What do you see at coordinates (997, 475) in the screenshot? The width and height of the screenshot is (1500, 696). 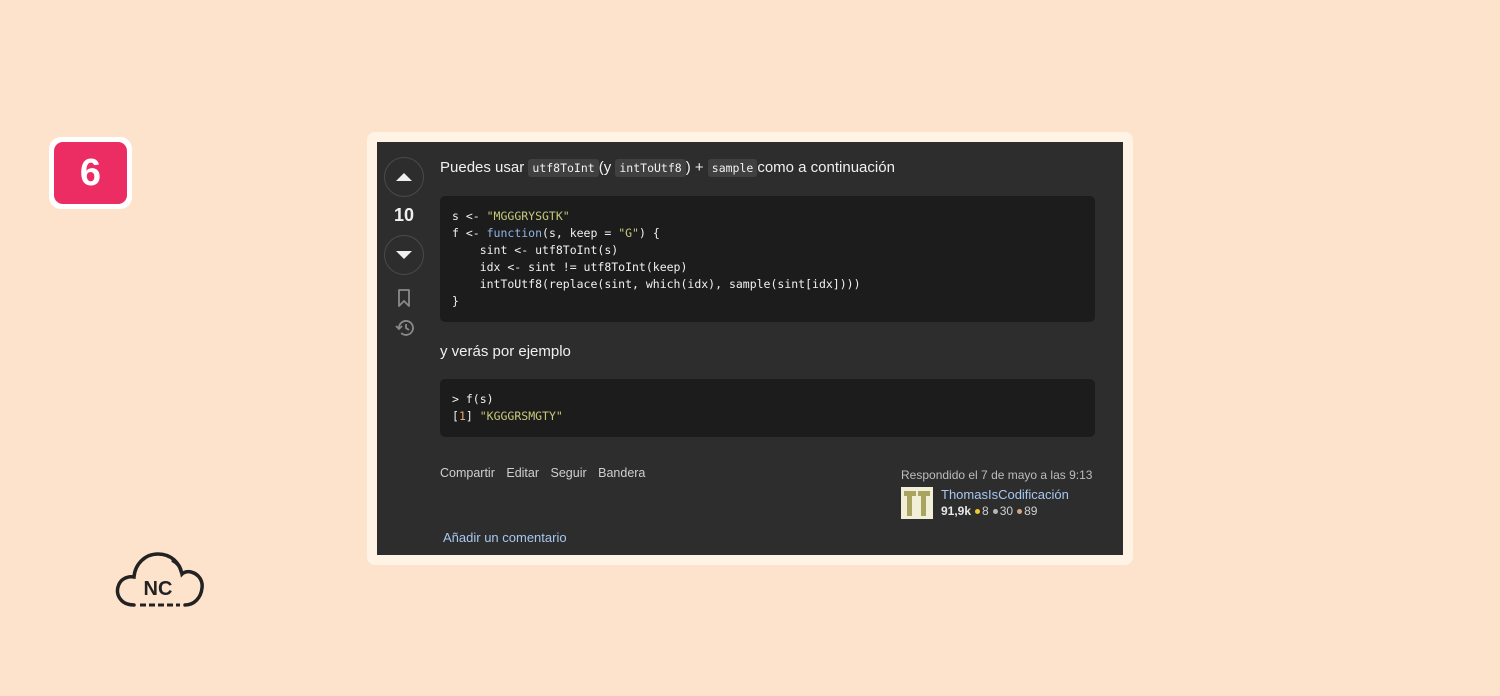 I see `answered-timestamp: Respondido el 7 de mayo a las 9:13` at bounding box center [997, 475].